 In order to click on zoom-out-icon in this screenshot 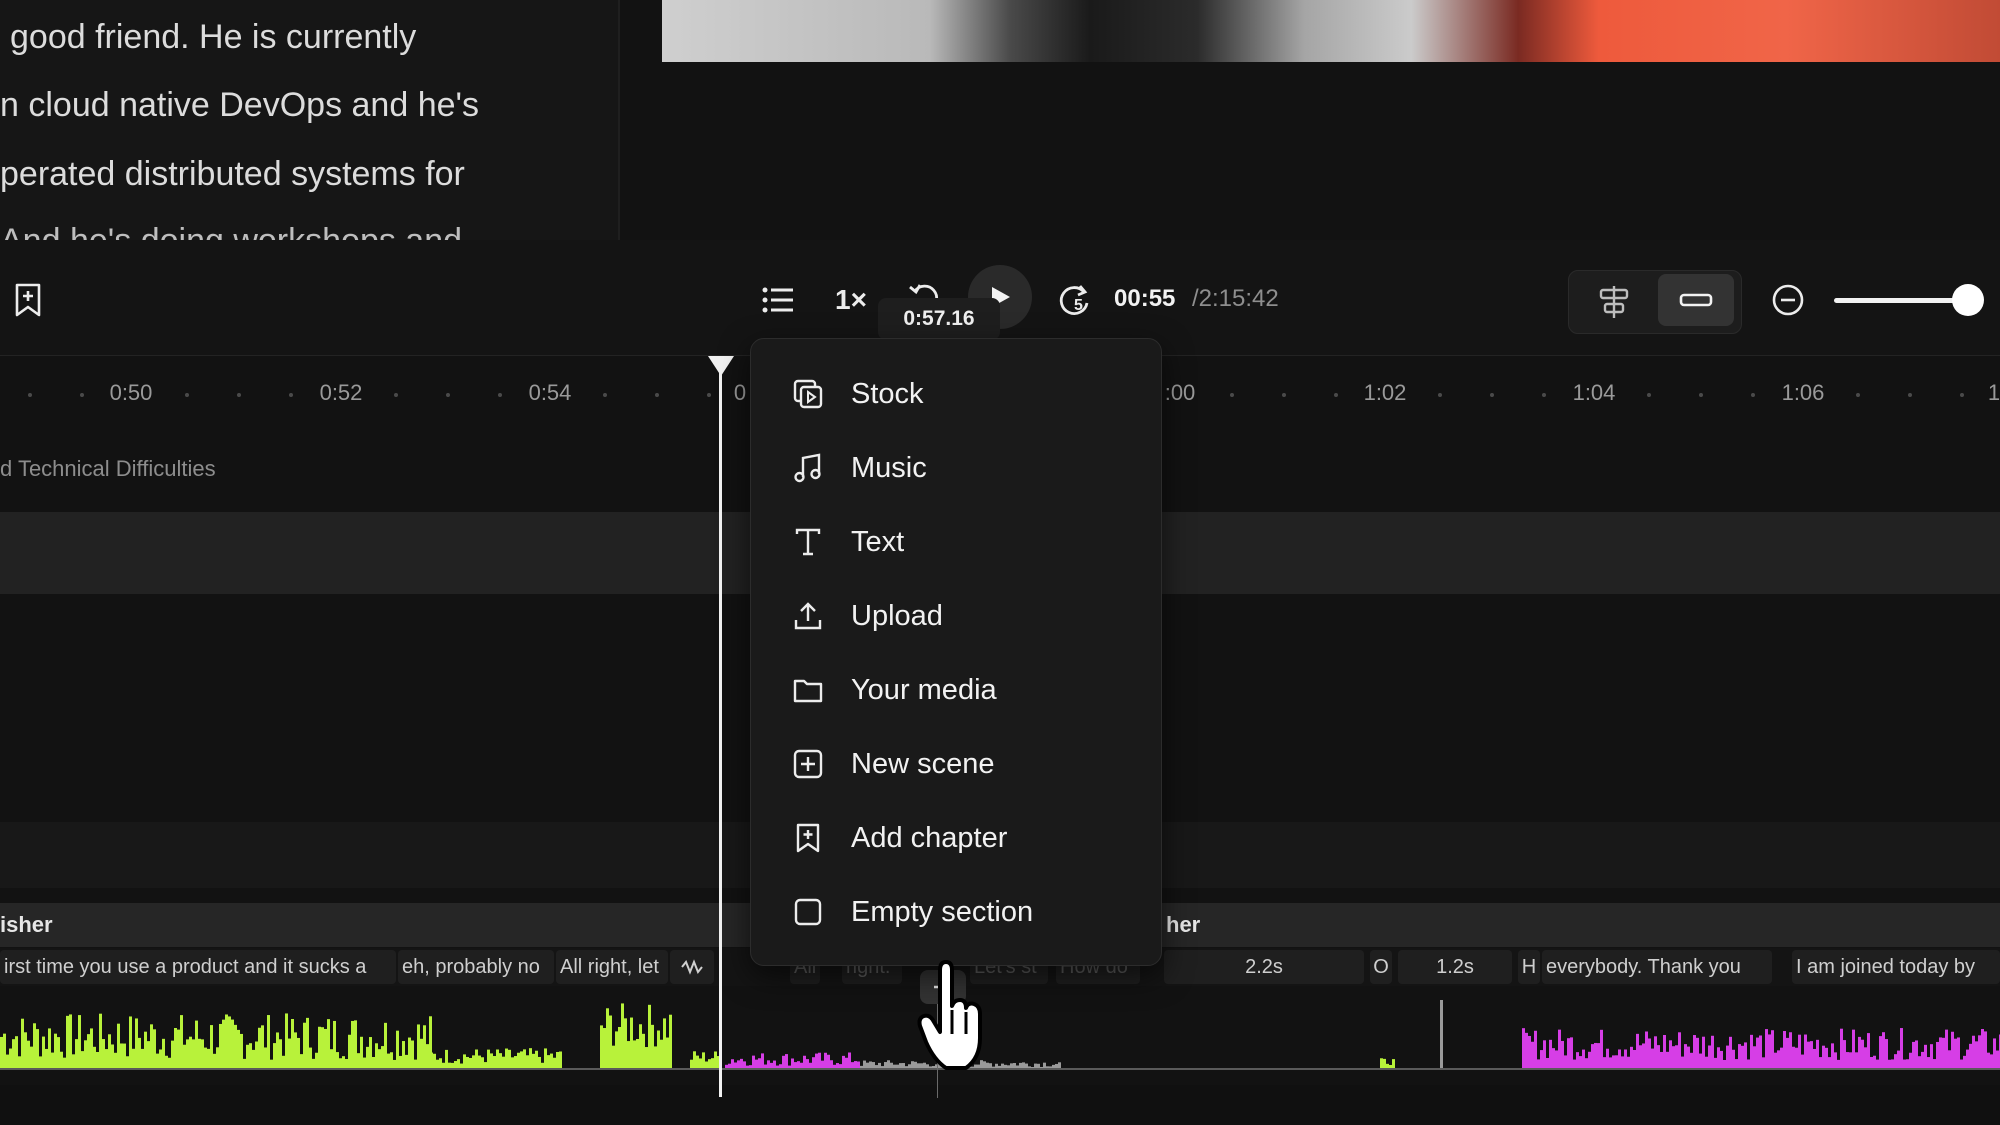, I will do `click(1788, 300)`.